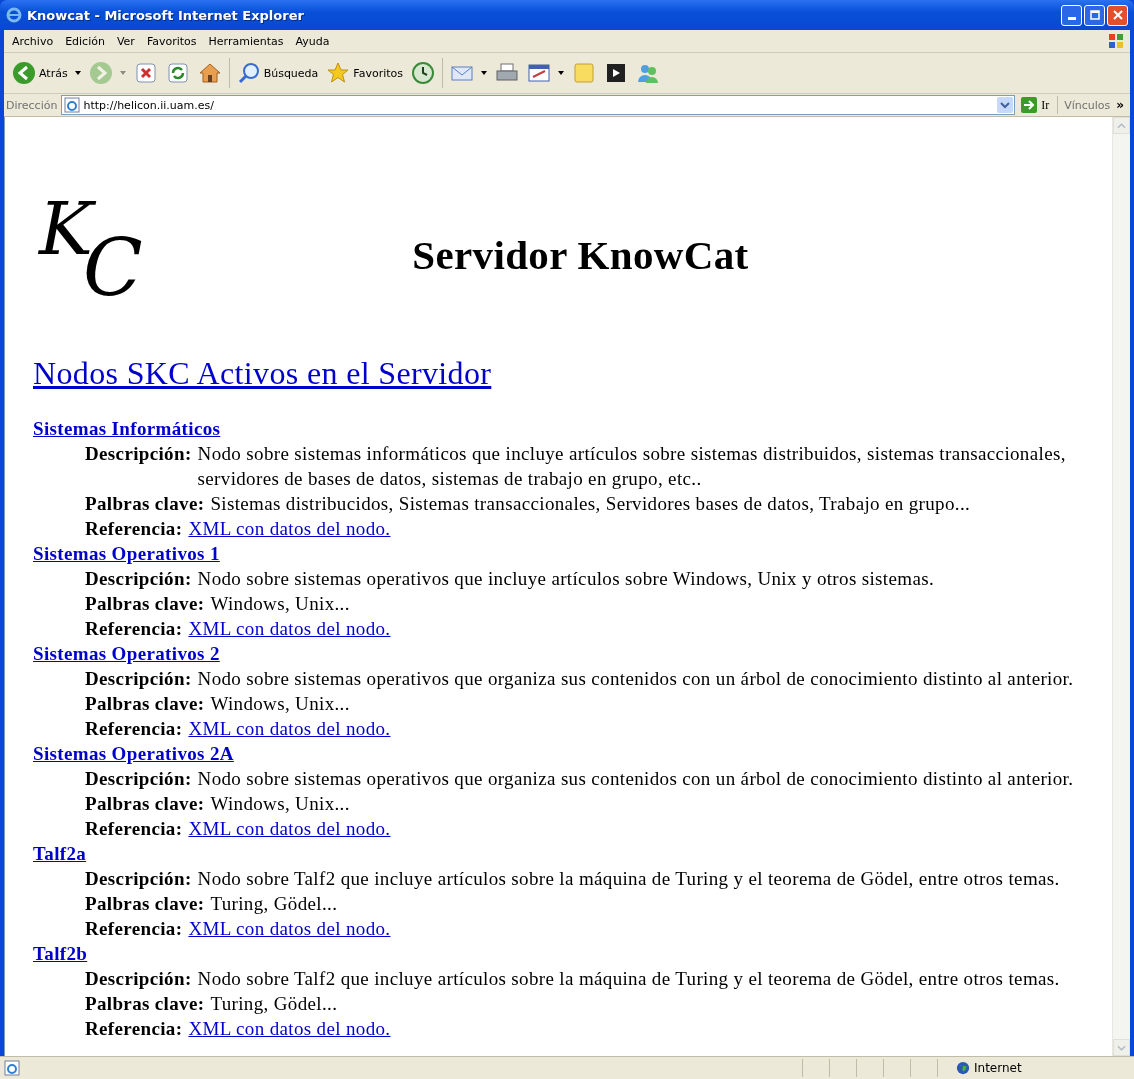 The image size is (1134, 1079). What do you see at coordinates (1071, 15) in the screenshot?
I see `minimize-button` at bounding box center [1071, 15].